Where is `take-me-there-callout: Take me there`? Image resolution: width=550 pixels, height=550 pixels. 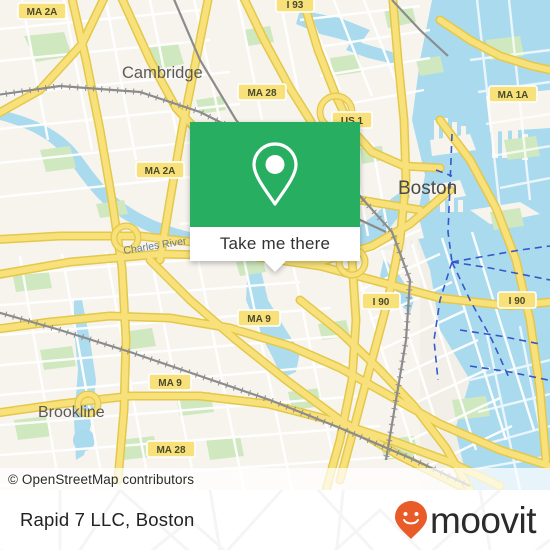 take-me-there-callout: Take me there is located at coordinates (275, 197).